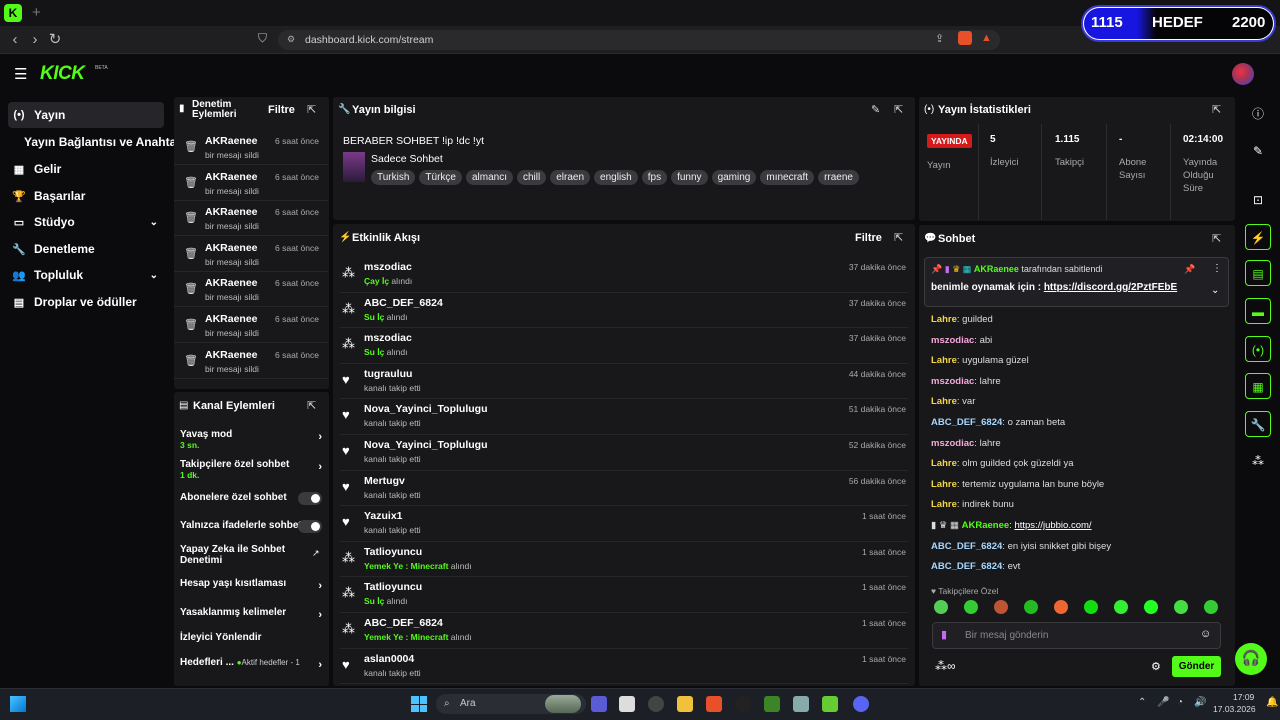 The width and height of the screenshot is (1280, 720). Describe the element at coordinates (251, 585) in the screenshot. I see `age-restriction-row: Hesap yaşı kısıtlaması ›` at that location.